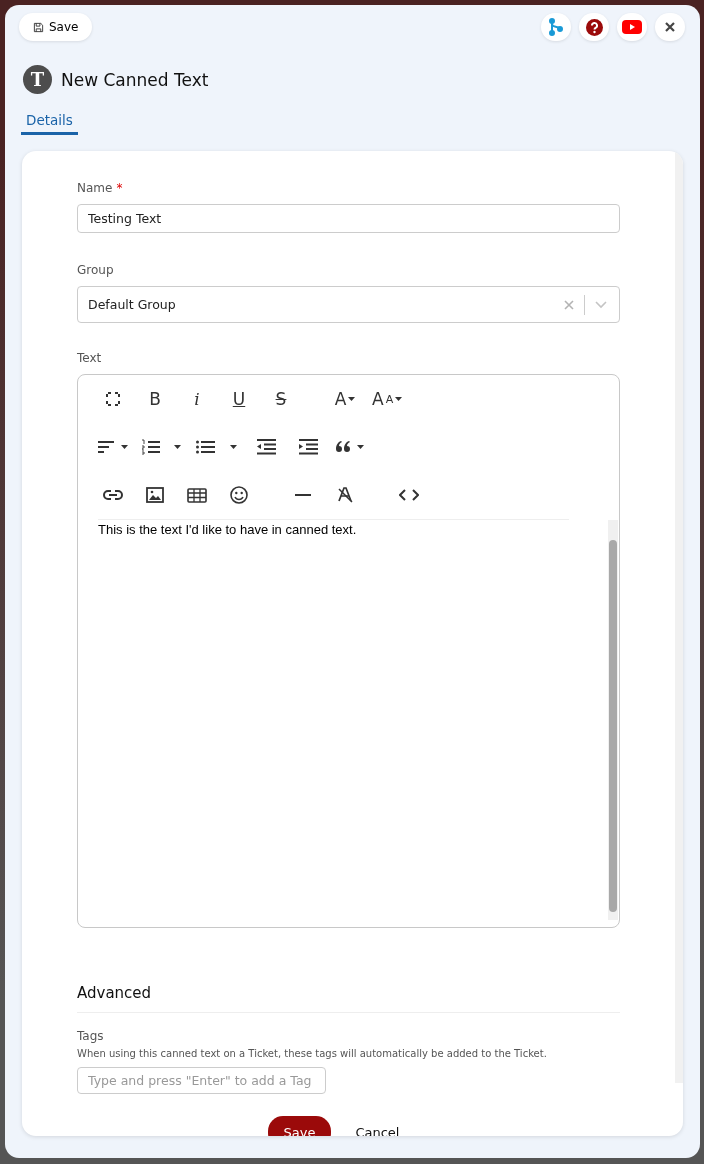  Describe the element at coordinates (267, 447) in the screenshot. I see `outdent-icon` at that location.